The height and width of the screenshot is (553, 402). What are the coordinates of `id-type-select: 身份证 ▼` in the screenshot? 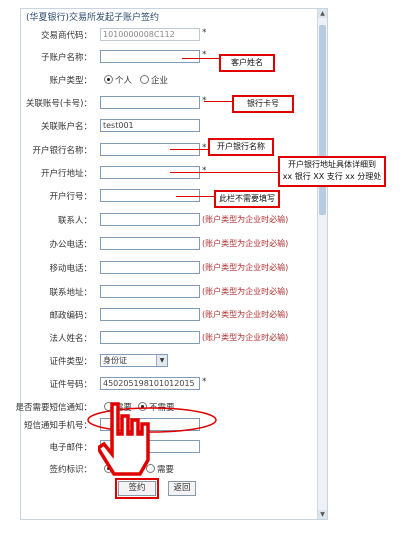 It's located at (134, 360).